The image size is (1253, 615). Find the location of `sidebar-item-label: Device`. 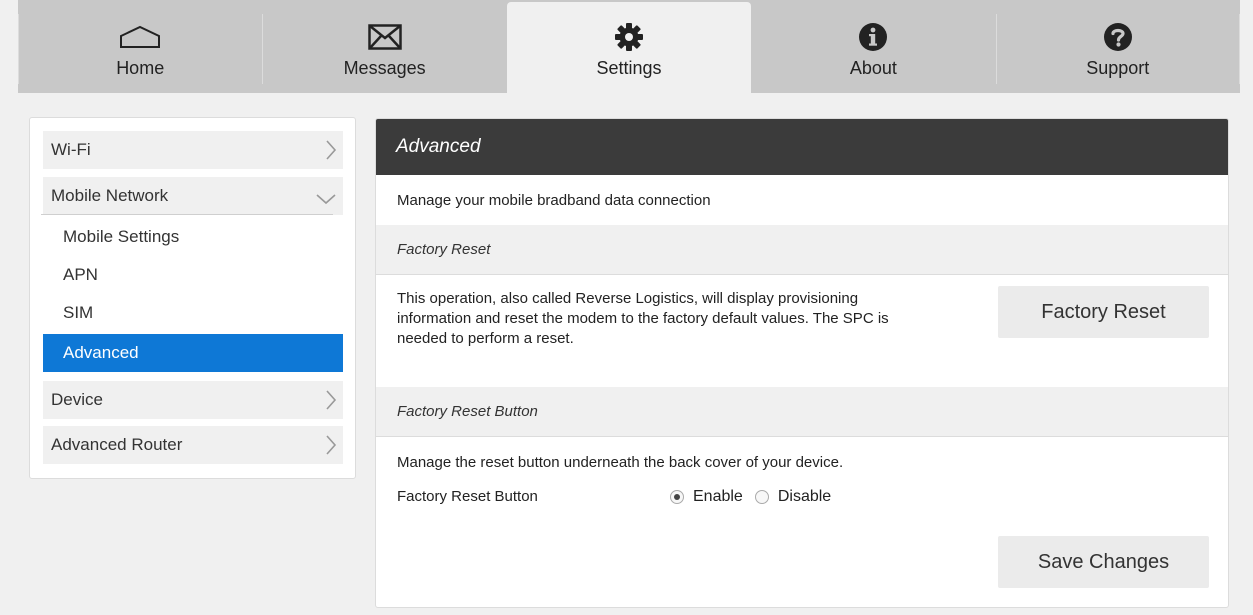

sidebar-item-label: Device is located at coordinates (77, 399).